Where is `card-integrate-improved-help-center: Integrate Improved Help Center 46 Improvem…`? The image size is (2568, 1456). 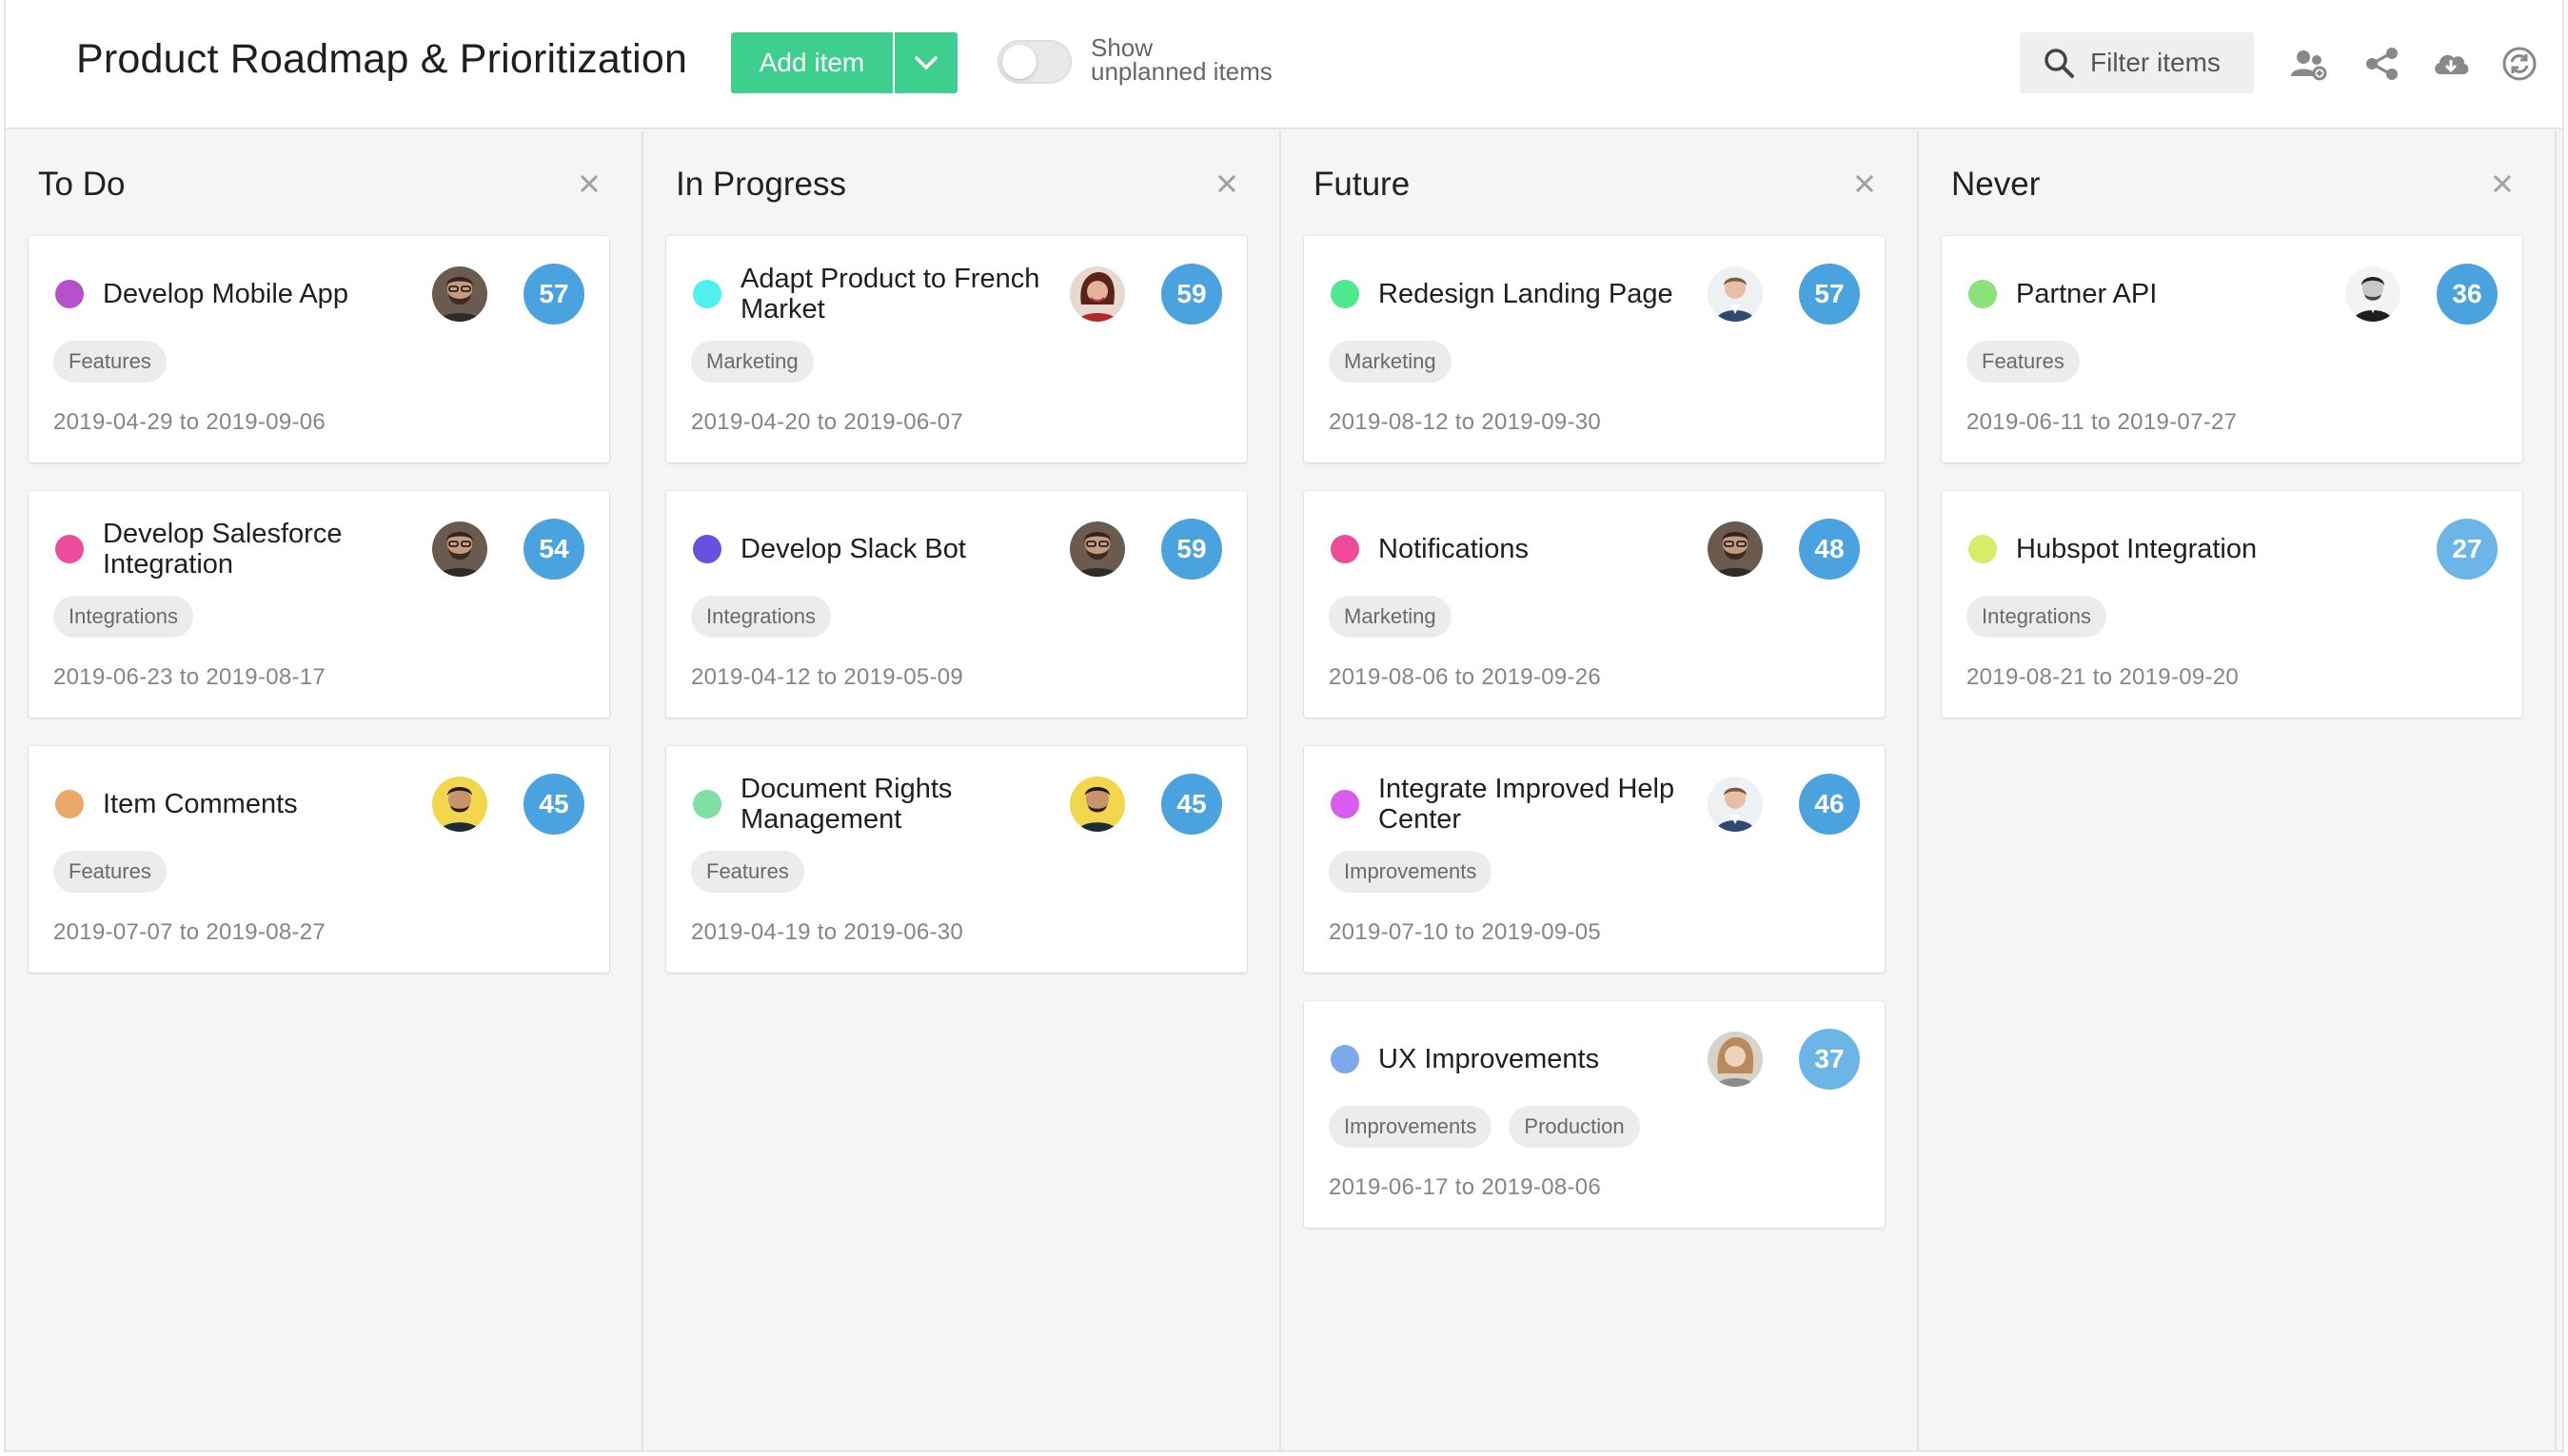 card-integrate-improved-help-center: Integrate Improved Help Center 46 Improvem… is located at coordinates (1594, 859).